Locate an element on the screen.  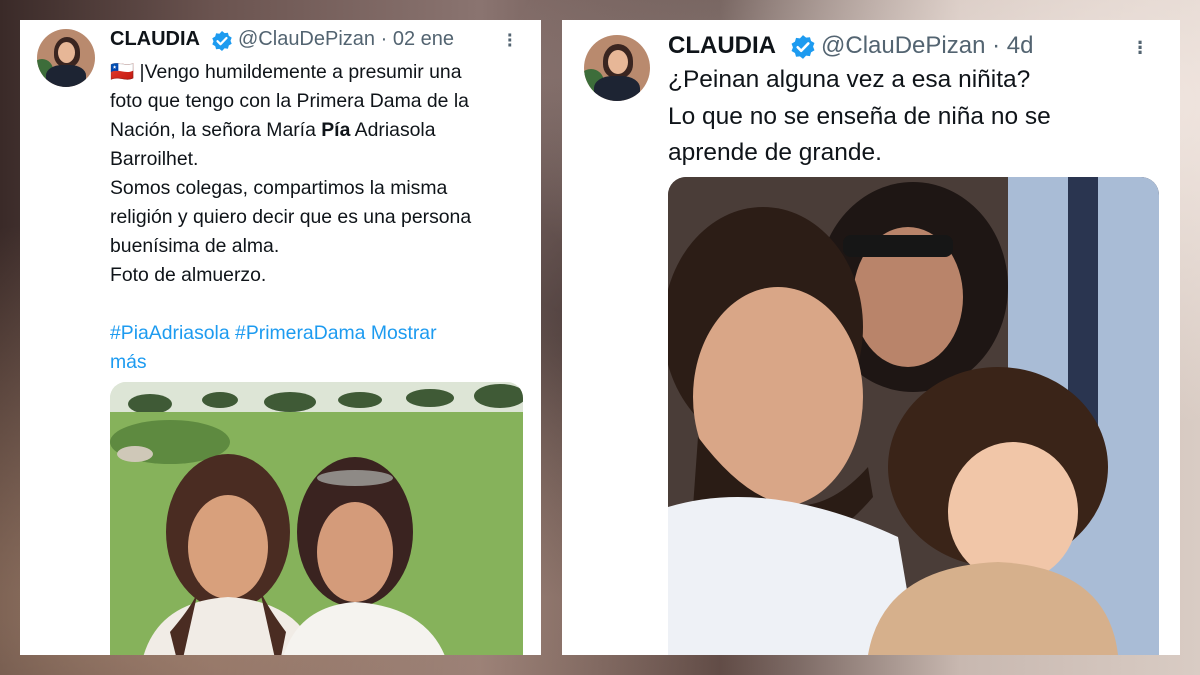
text-line: Barroilhet. is located at coordinates (154, 159).